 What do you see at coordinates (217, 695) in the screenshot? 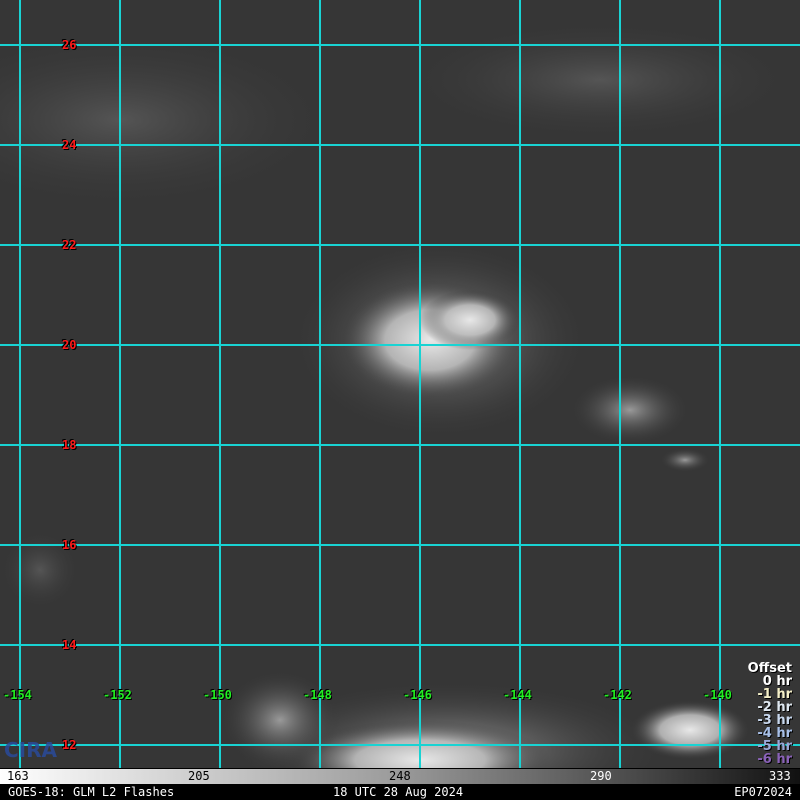
I see `lon-label: -150` at bounding box center [217, 695].